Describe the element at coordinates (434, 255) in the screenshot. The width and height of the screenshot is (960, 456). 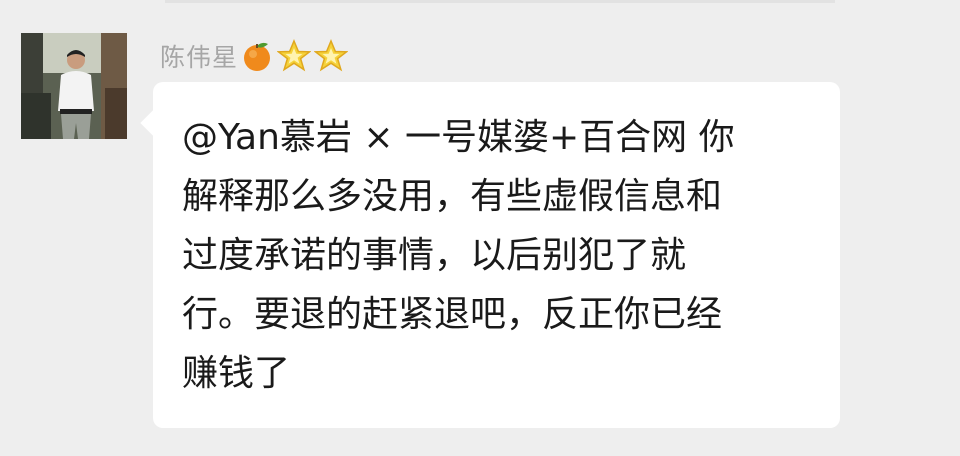
I see `message-line: 过度承诺的事情，以后别犯了就` at that location.